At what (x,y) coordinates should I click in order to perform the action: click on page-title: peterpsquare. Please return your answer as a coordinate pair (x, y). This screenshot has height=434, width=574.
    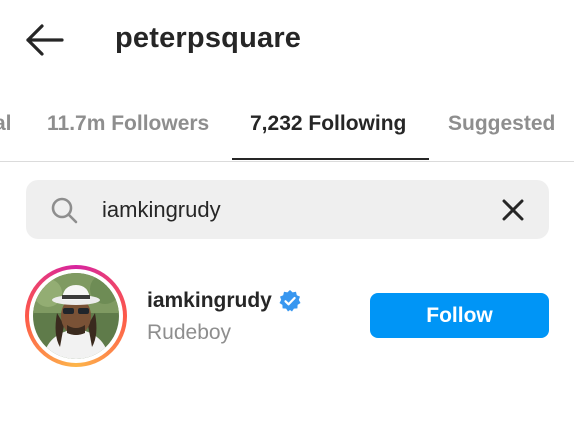
    Looking at the image, I should click on (208, 38).